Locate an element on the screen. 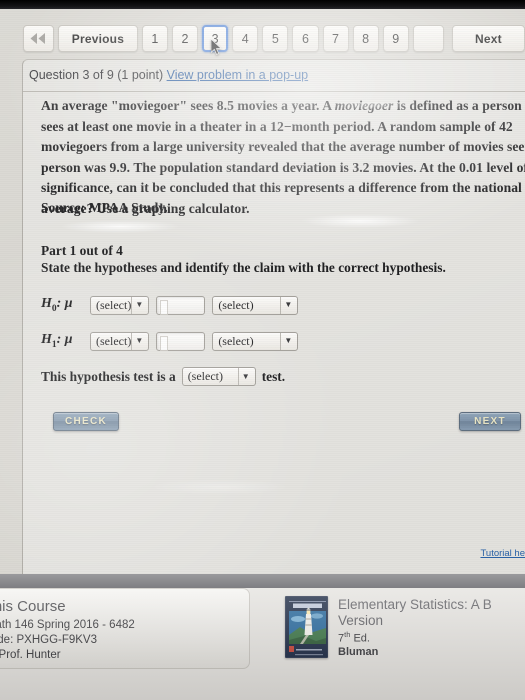 The width and height of the screenshot is (525, 700). hypothesis-null-label: H0: μ is located at coordinates (57, 305).